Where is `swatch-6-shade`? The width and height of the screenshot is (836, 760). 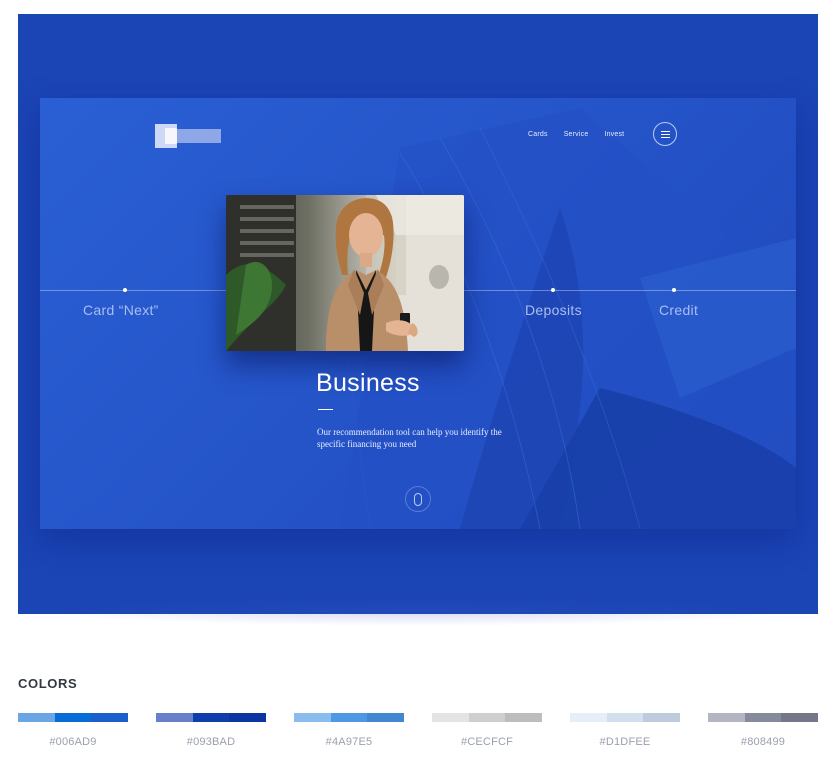 swatch-6-shade is located at coordinates (800, 717).